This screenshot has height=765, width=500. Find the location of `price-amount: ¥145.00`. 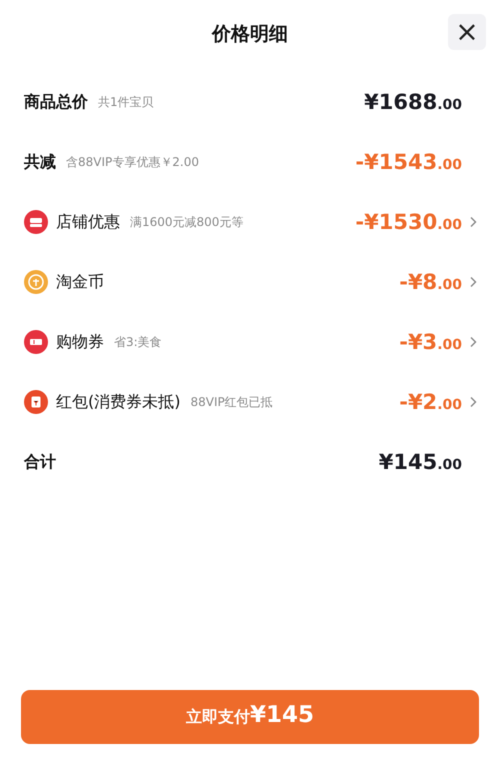

price-amount: ¥145.00 is located at coordinates (420, 462).